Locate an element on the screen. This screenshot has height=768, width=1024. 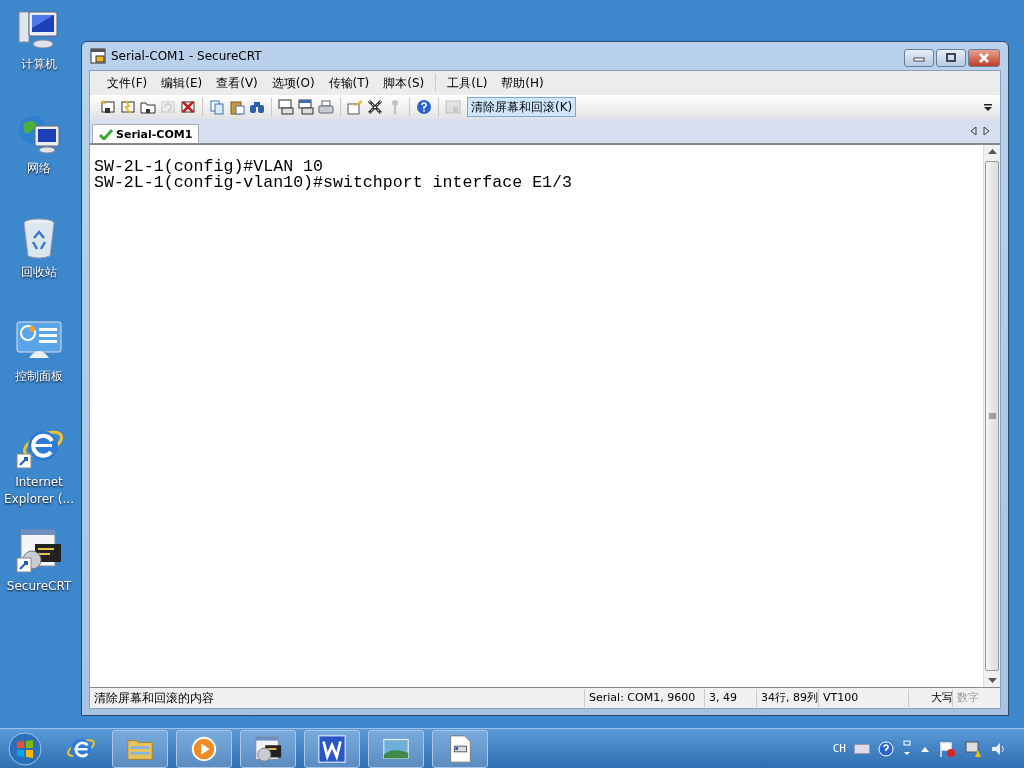
window-title: Serial-COM1 - SecureCRT is located at coordinates (186, 56).